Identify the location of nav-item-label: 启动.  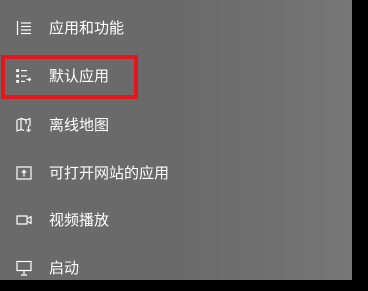
(64, 268).